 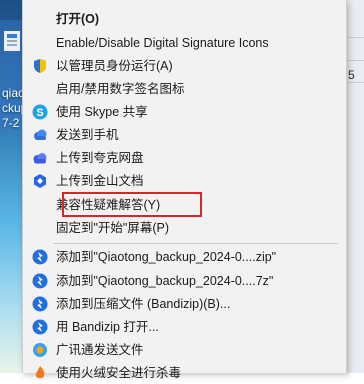 I want to click on menu-item-label: 上传到金山文档, so click(x=100, y=181).